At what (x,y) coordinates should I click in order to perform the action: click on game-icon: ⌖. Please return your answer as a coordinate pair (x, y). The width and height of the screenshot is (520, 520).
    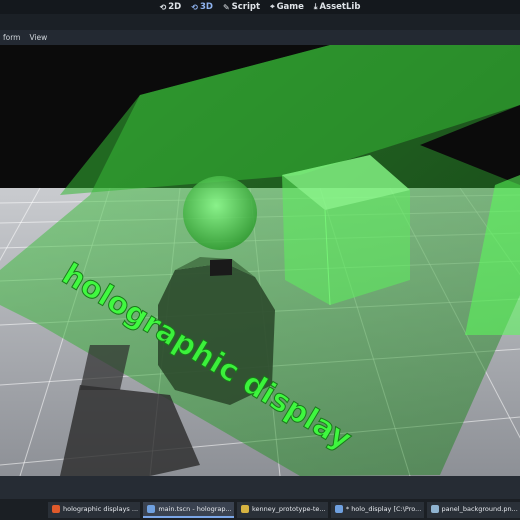
    Looking at the image, I should click on (272, 6).